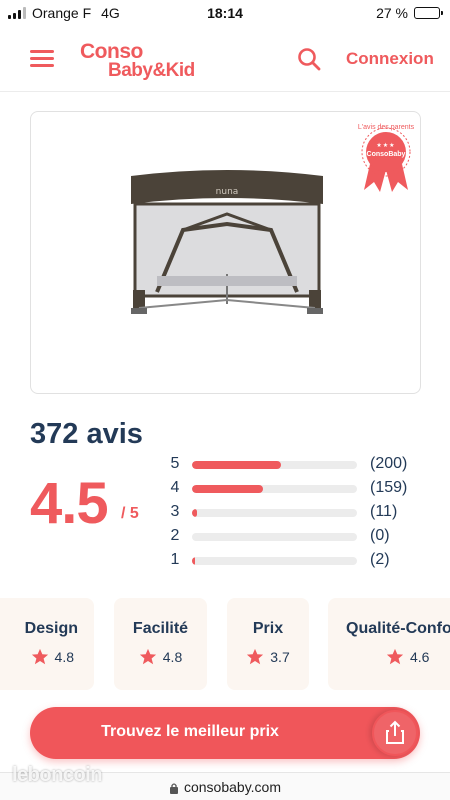 The height and width of the screenshot is (800, 450). Describe the element at coordinates (175, 463) in the screenshot. I see `rating-stars-label: 5` at that location.